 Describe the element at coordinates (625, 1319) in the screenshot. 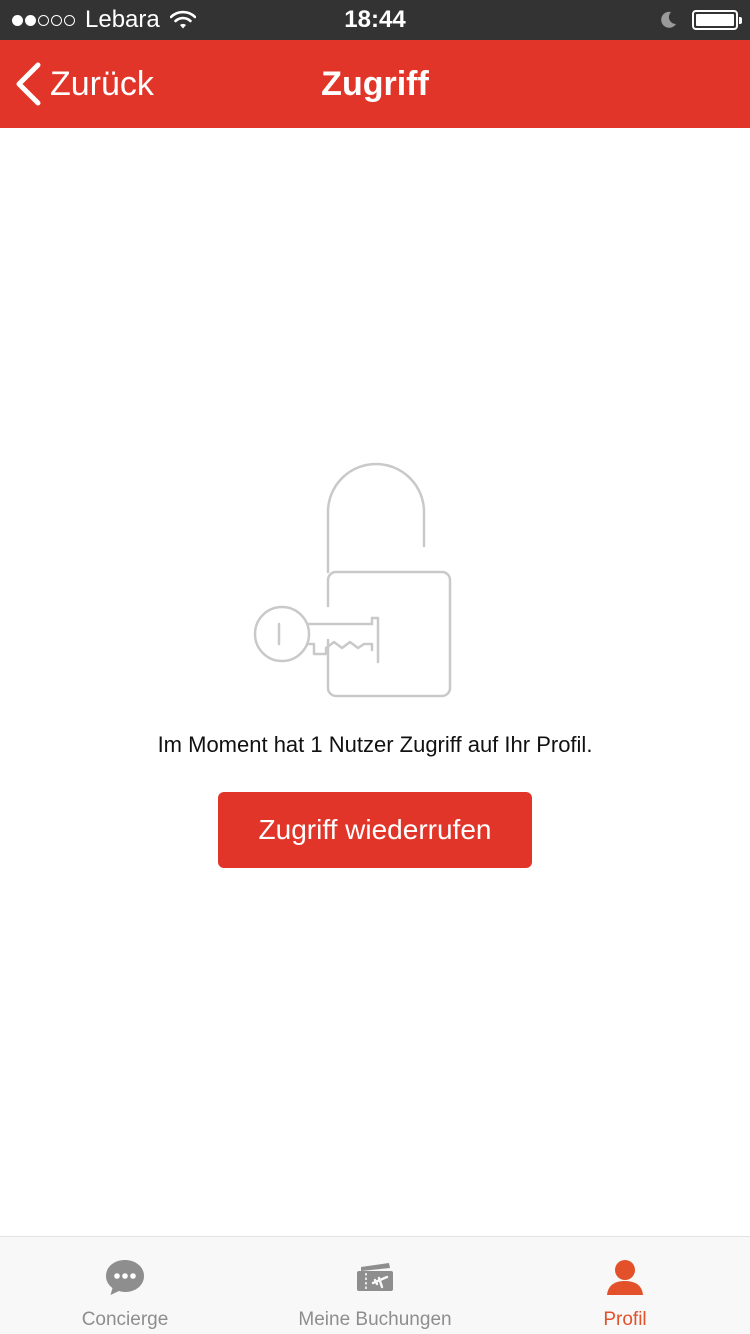

I see `tab-label: Profil` at that location.